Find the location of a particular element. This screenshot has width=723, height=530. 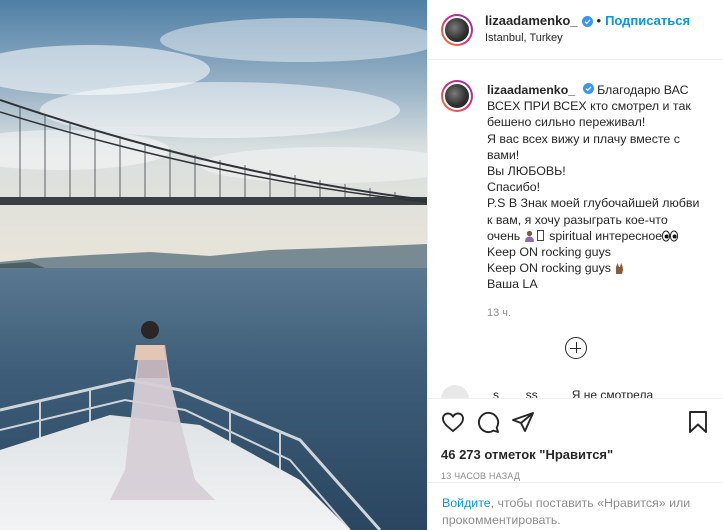

caption-line: вами! is located at coordinates (503, 154).